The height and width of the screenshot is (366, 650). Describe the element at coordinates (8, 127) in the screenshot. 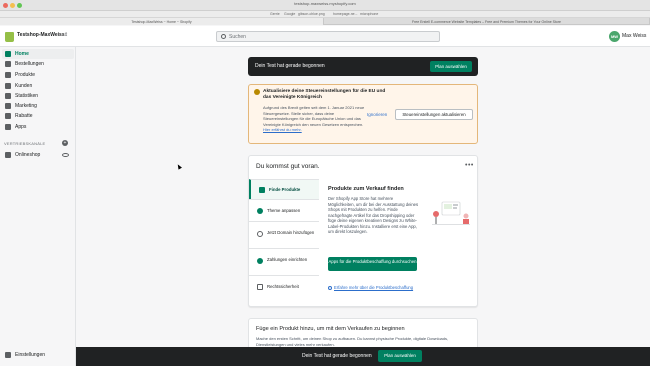

I see `apps-icon` at that location.